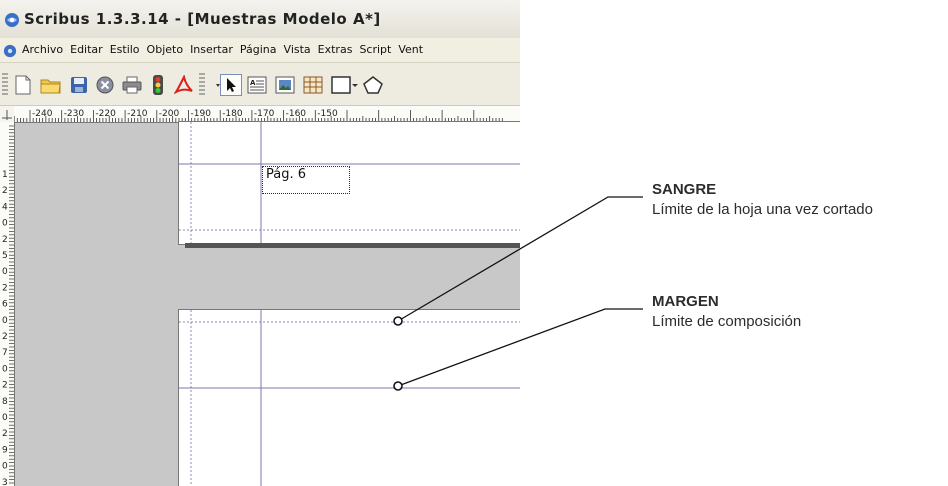  Describe the element at coordinates (42, 49) in the screenshot. I see `menu-archivo: Archivo` at that location.